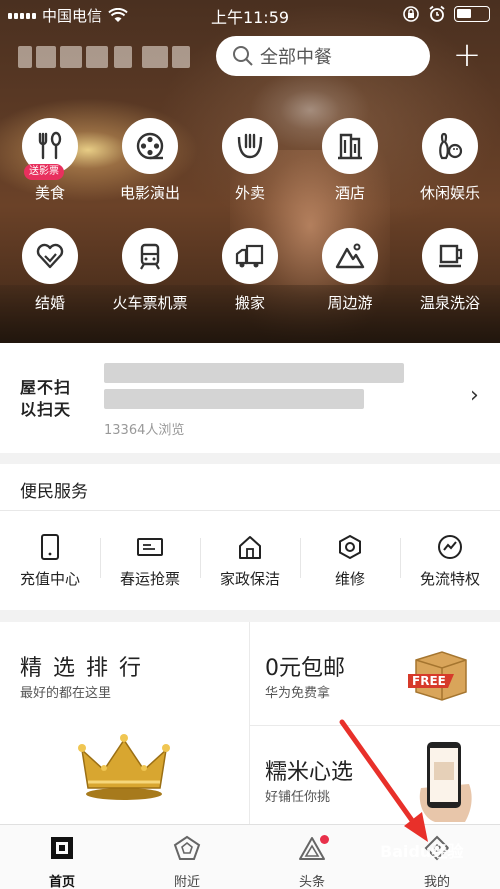  What do you see at coordinates (298, 797) in the screenshot?
I see `promo-subtitle: 好铺任你挑` at bounding box center [298, 797].